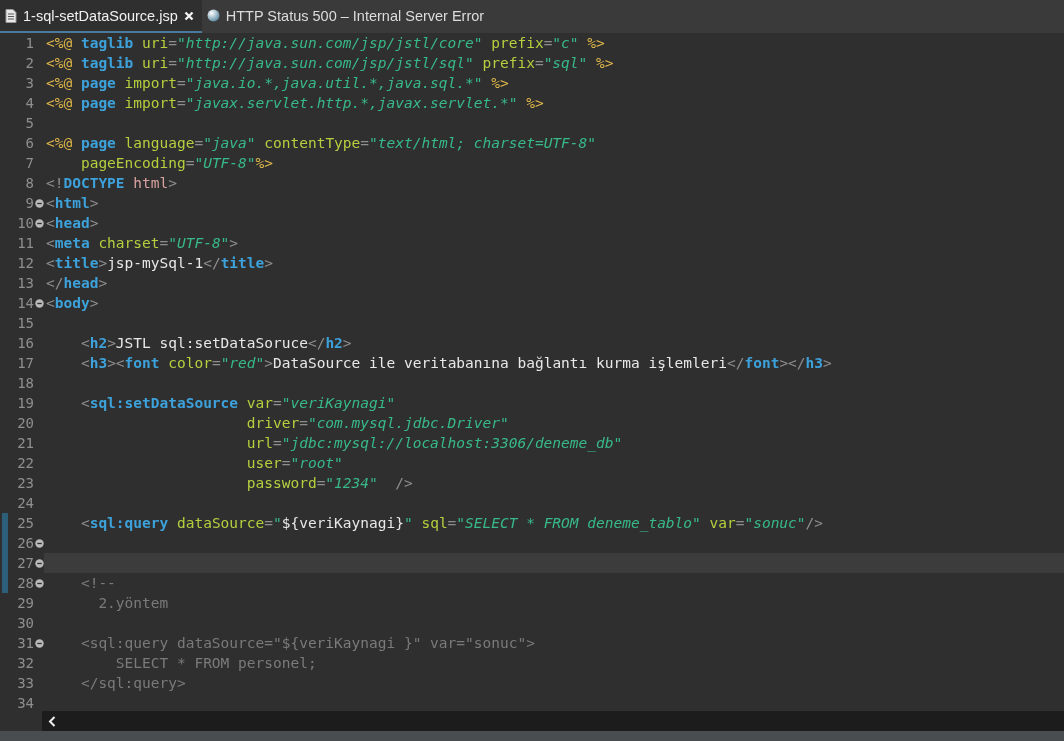 This screenshot has height=741, width=1064. I want to click on editor-tab: 1-sql-setDataSource.jsp, so click(101, 16).